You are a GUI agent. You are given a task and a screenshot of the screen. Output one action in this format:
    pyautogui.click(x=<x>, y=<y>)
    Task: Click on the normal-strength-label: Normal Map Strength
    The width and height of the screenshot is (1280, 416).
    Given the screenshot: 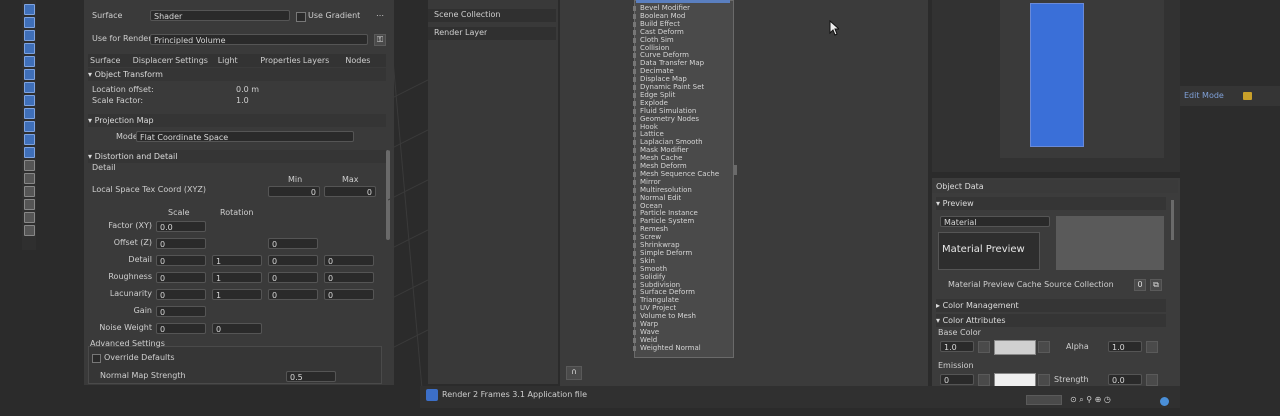 What is the action you would take?
    pyautogui.click(x=143, y=375)
    